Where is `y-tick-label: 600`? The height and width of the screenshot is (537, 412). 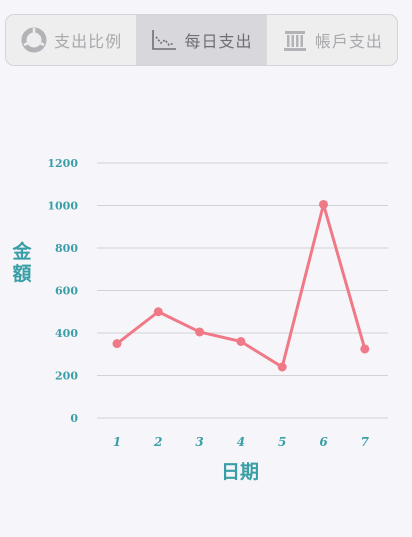
y-tick-label: 600 is located at coordinates (66, 291).